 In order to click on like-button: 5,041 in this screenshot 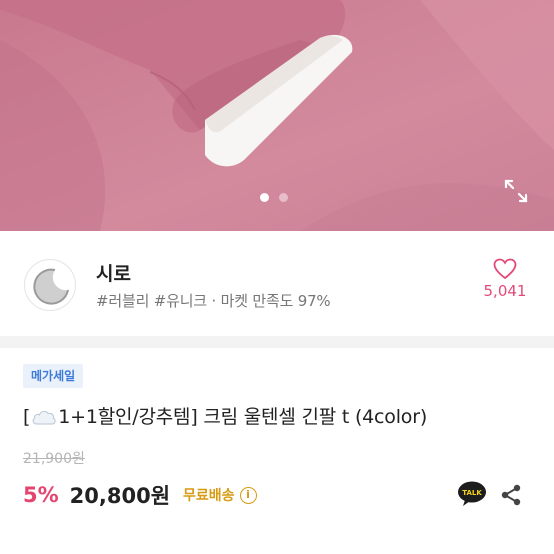, I will do `click(505, 279)`.